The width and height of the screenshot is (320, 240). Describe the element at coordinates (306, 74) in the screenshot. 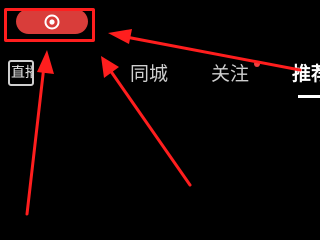

I see `tab-recommend: 推荐` at that location.